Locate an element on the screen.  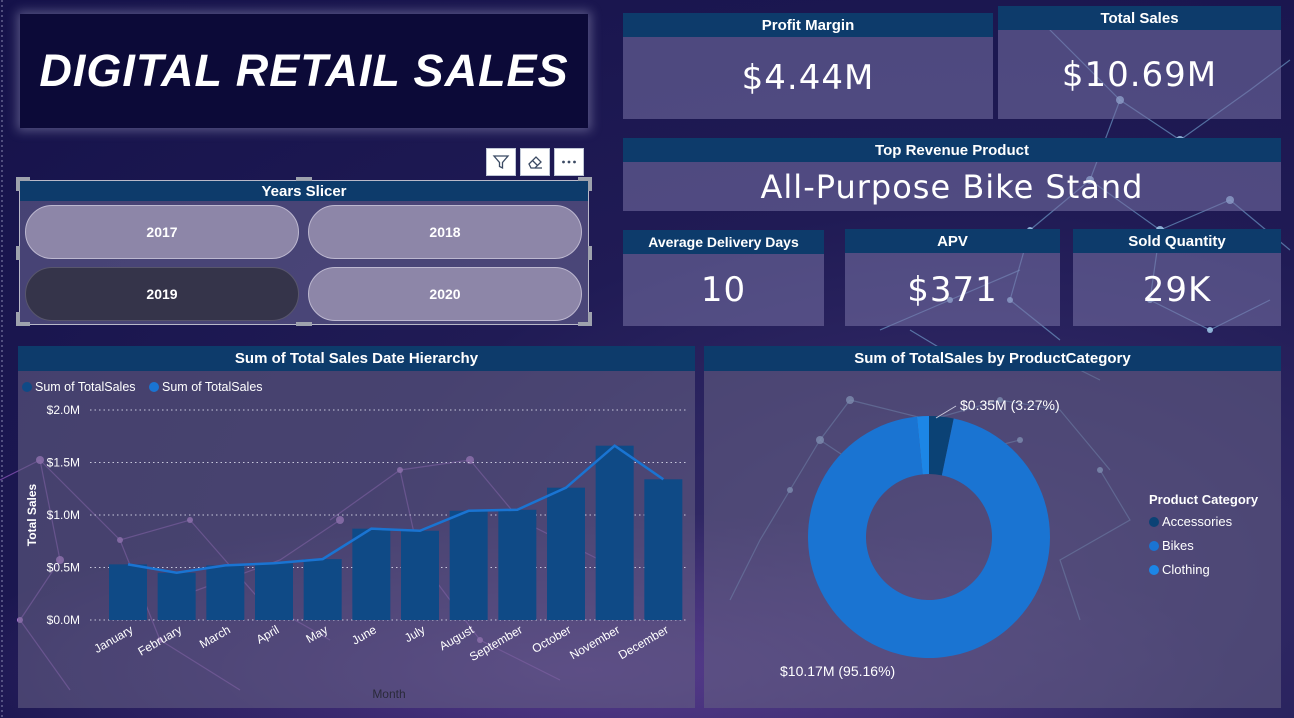
legend-label: Bikes is located at coordinates (1178, 545).